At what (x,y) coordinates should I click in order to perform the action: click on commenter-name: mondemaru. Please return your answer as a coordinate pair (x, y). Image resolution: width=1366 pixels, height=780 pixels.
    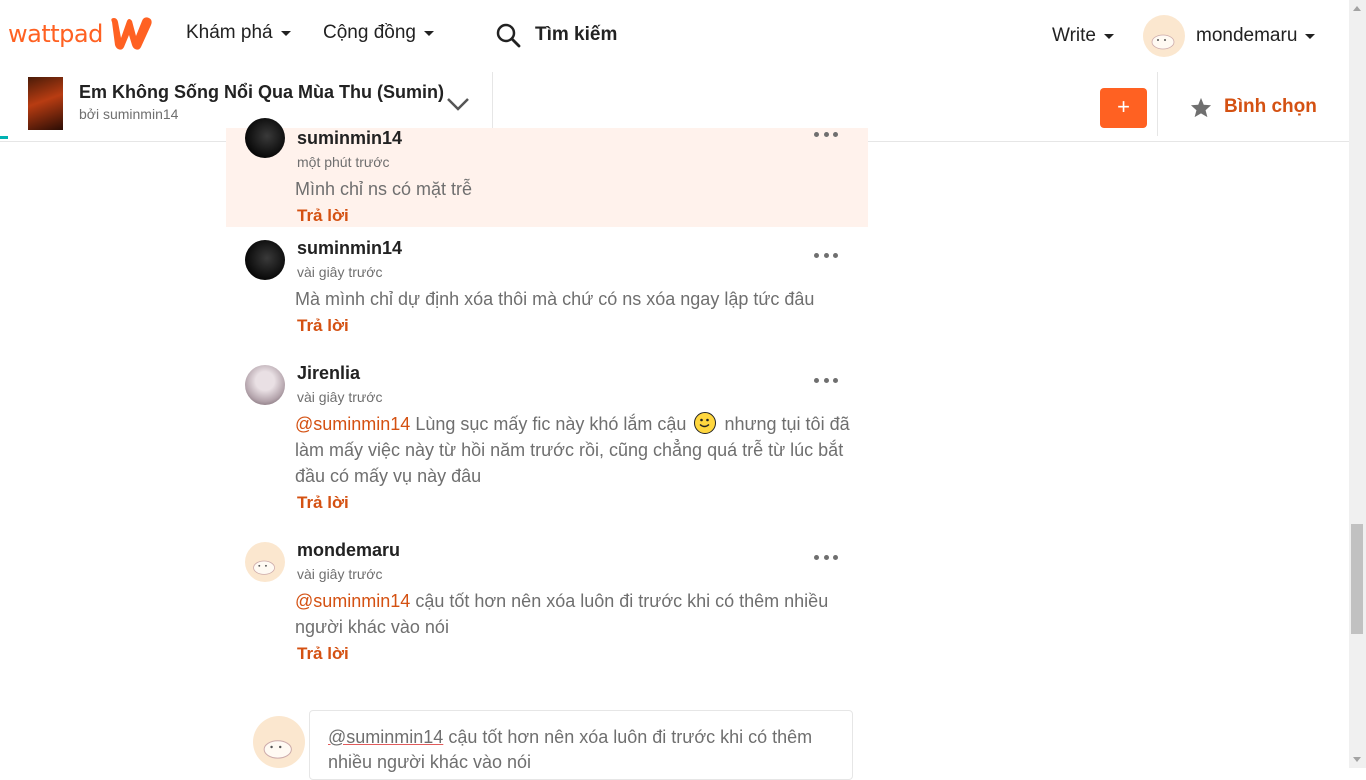
    Looking at the image, I should click on (573, 552).